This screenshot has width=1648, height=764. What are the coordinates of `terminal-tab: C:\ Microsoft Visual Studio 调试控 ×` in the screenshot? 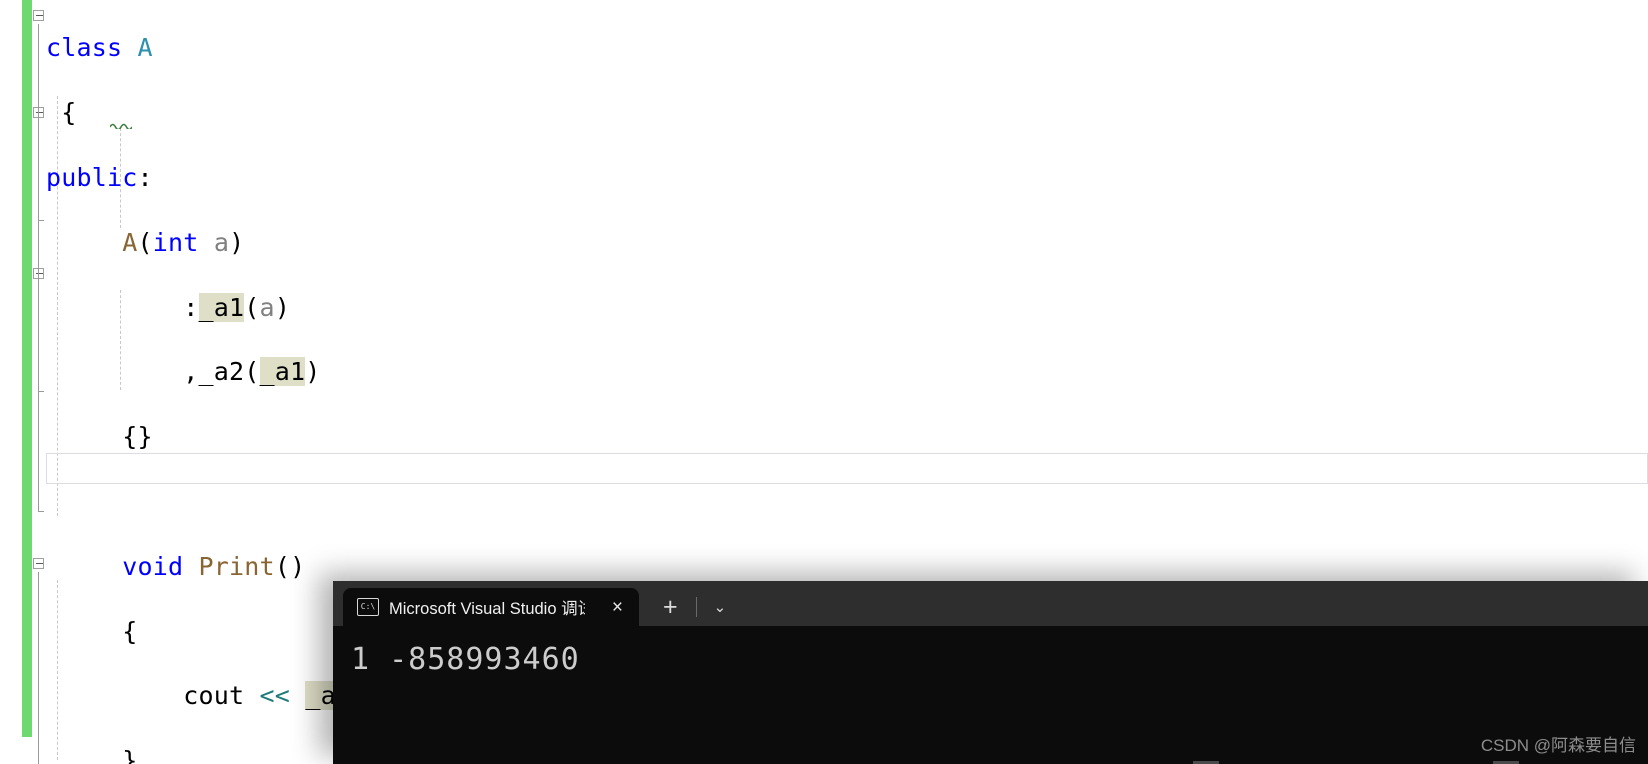 It's located at (491, 607).